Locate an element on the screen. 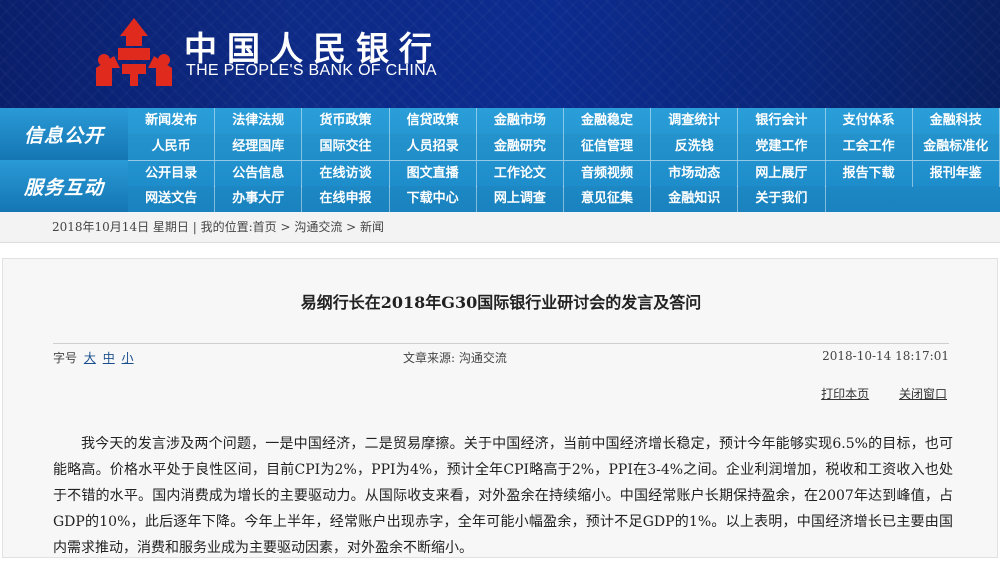 The image size is (1000, 561). breadcrumb-bar: 2018年10月14日 星期日 | 我的位置:首页 > 沟通交流 > 新闻 is located at coordinates (500, 227).